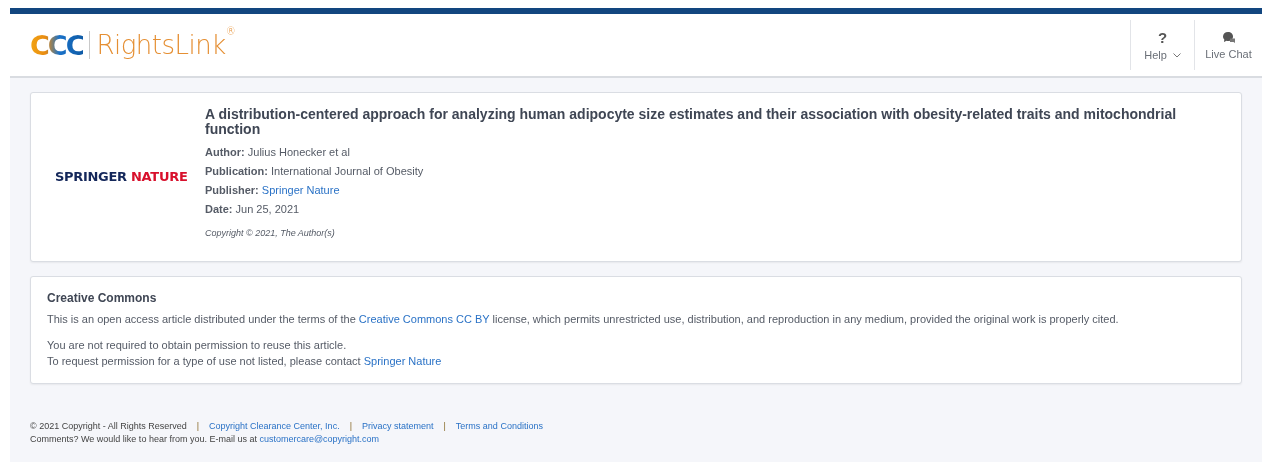 The image size is (1262, 466). What do you see at coordinates (1228, 37) in the screenshot?
I see `chat-bubbles-icon` at bounding box center [1228, 37].